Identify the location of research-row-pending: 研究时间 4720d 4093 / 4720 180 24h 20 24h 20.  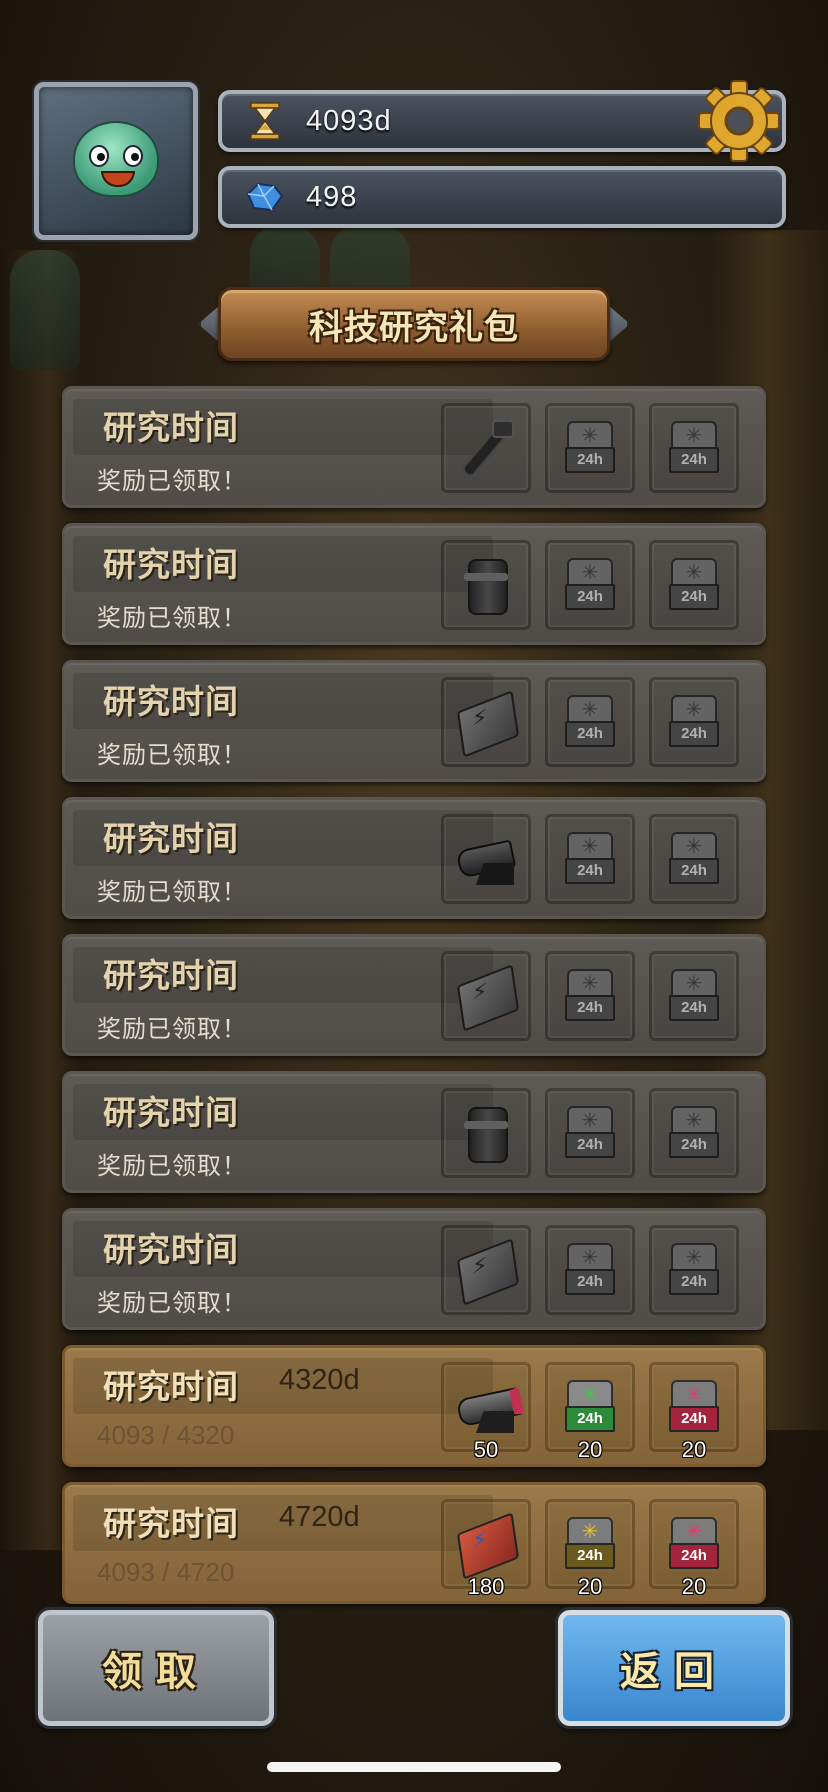
(414, 1543).